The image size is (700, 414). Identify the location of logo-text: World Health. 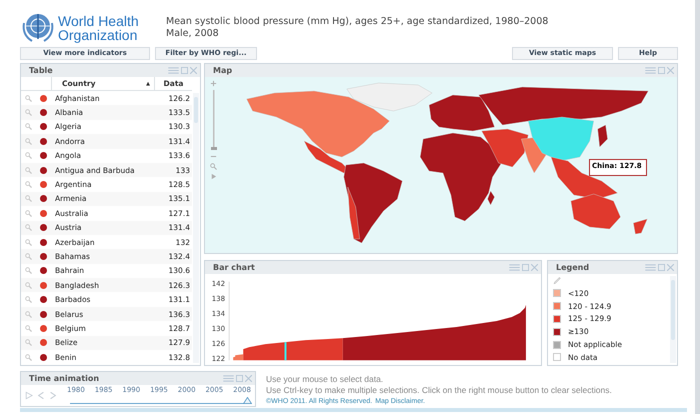
(99, 21).